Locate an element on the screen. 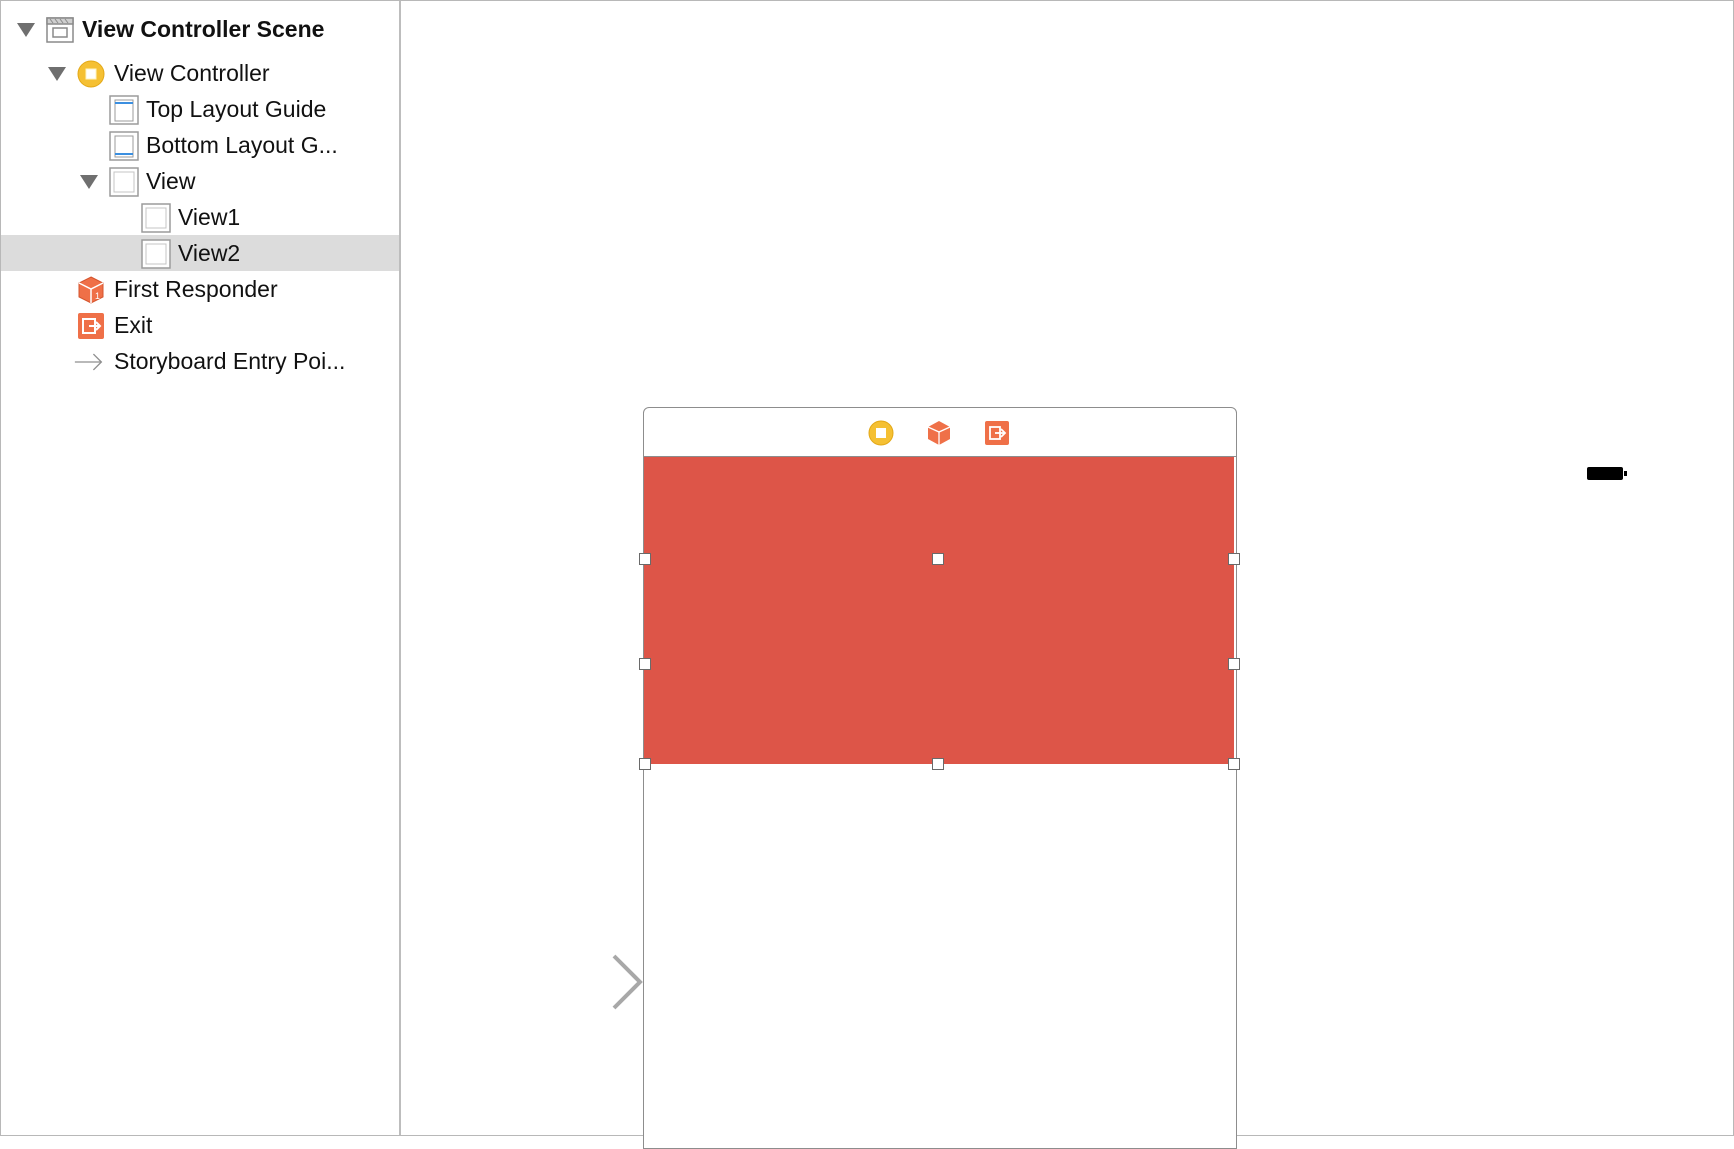 The image size is (1734, 1149). outline-item-label: First Responder is located at coordinates (196, 289).